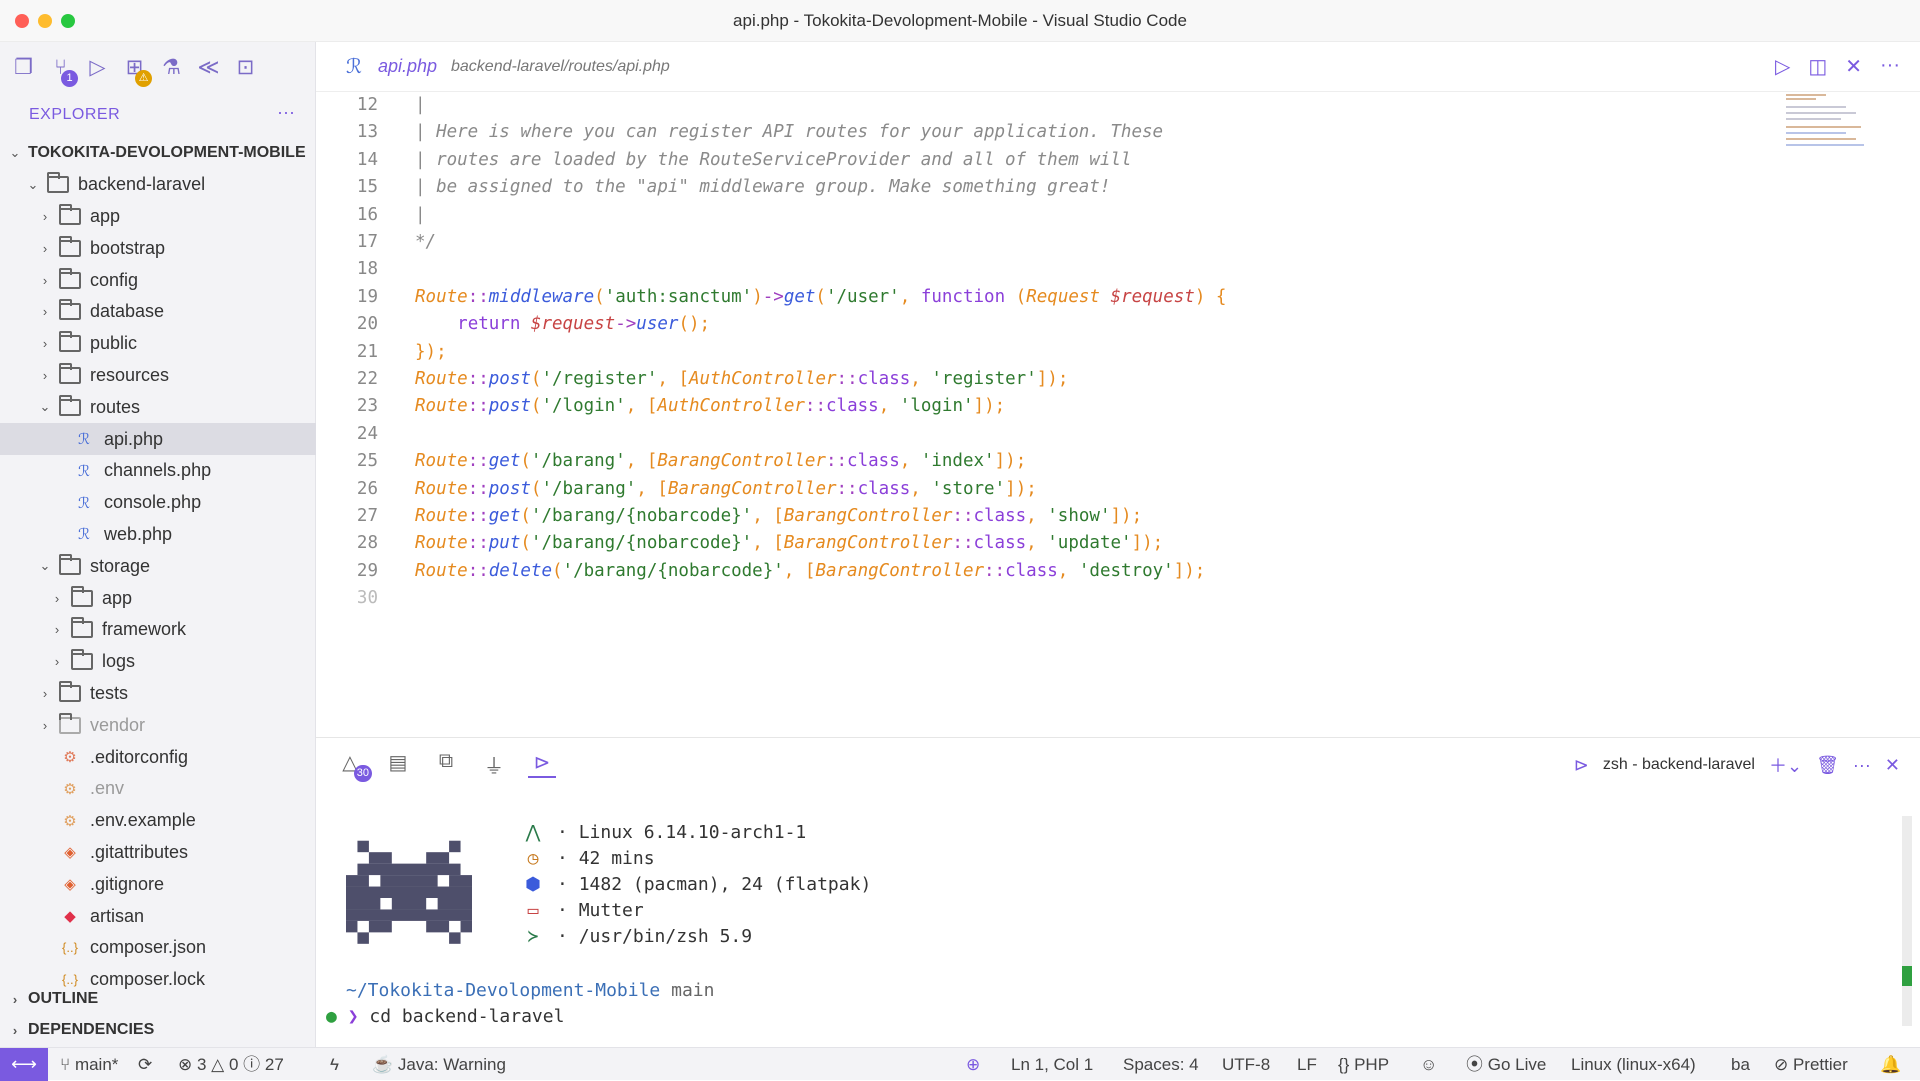  Describe the element at coordinates (407, 66) in the screenshot. I see `tab-api-php: api.php` at that location.